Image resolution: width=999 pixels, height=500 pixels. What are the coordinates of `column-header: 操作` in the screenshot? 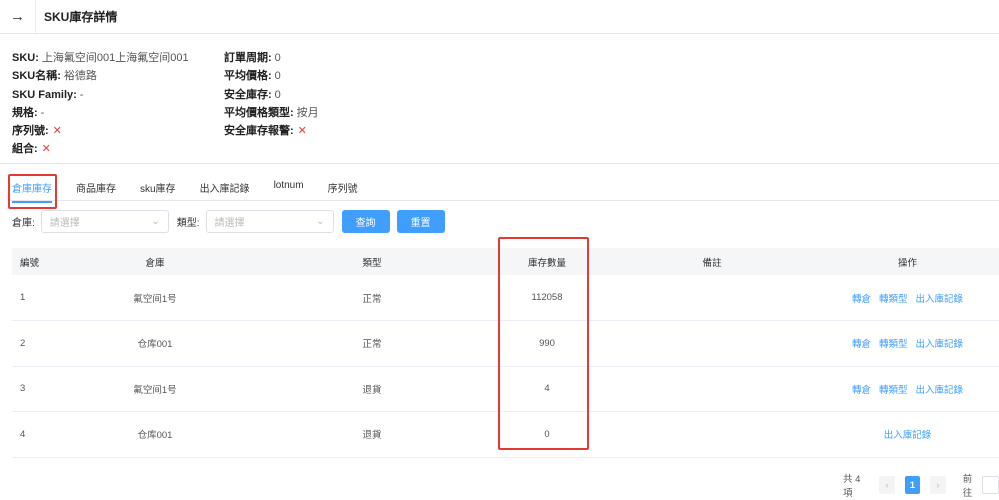 It's located at (907, 261).